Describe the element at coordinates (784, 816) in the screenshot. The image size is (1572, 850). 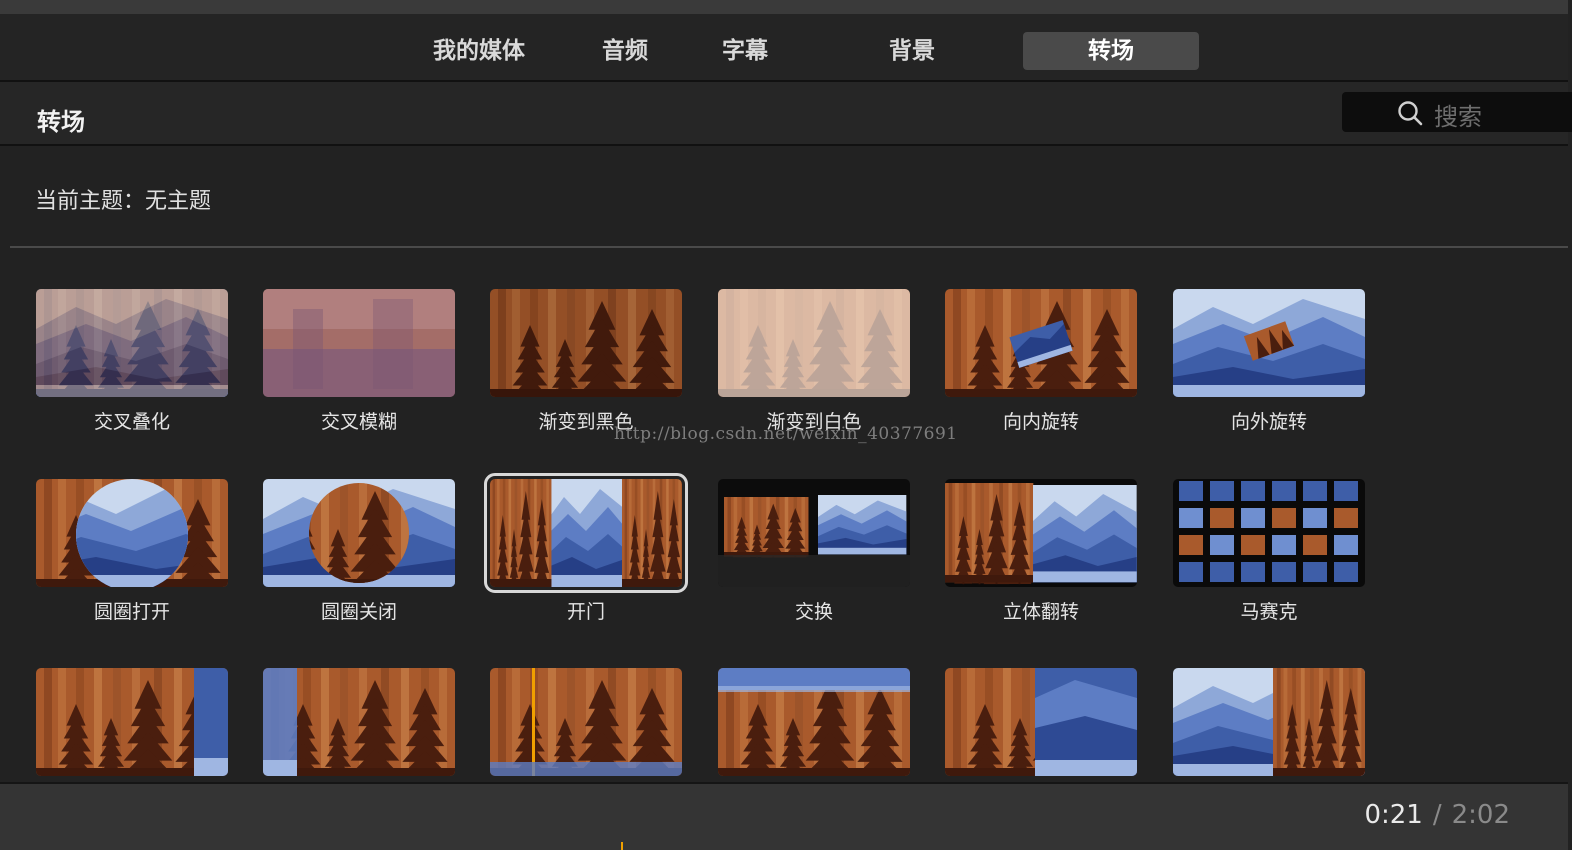
I see `timeline-footer: 0:21 / 2:02` at that location.